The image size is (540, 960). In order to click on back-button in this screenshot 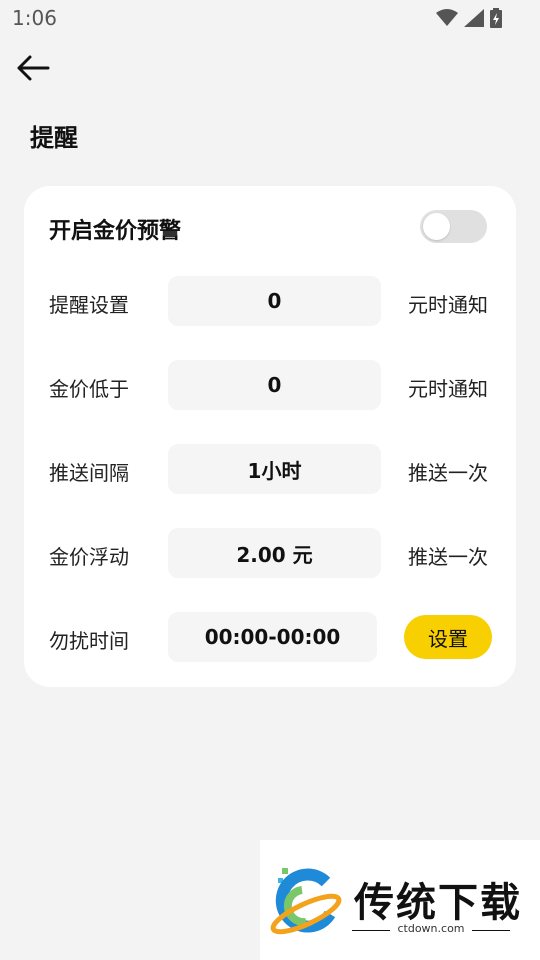, I will do `click(34, 68)`.